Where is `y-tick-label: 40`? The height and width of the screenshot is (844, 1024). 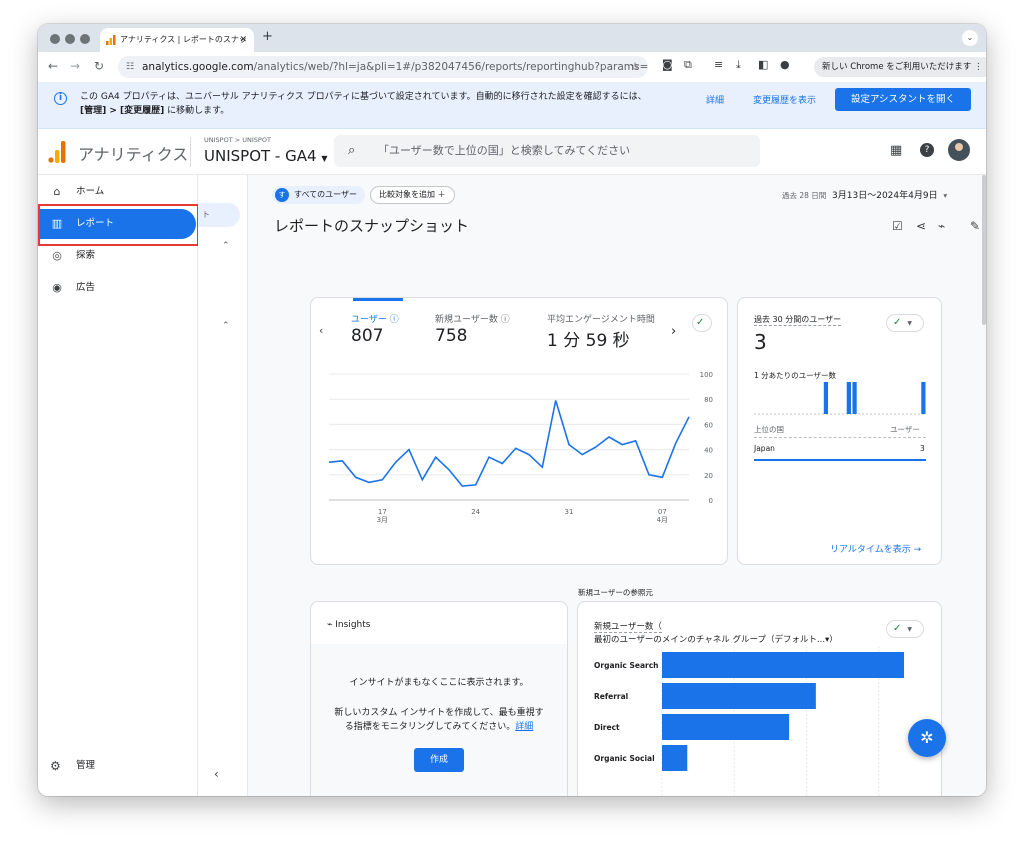
y-tick-label: 40 is located at coordinates (708, 451).